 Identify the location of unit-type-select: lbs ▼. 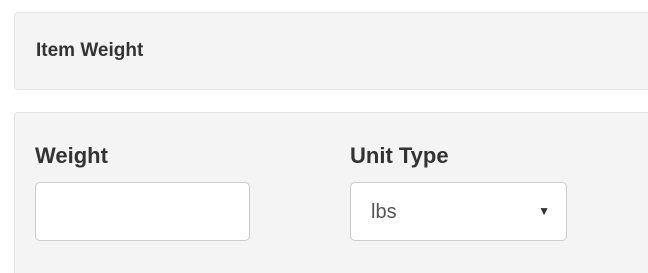
(458, 211).